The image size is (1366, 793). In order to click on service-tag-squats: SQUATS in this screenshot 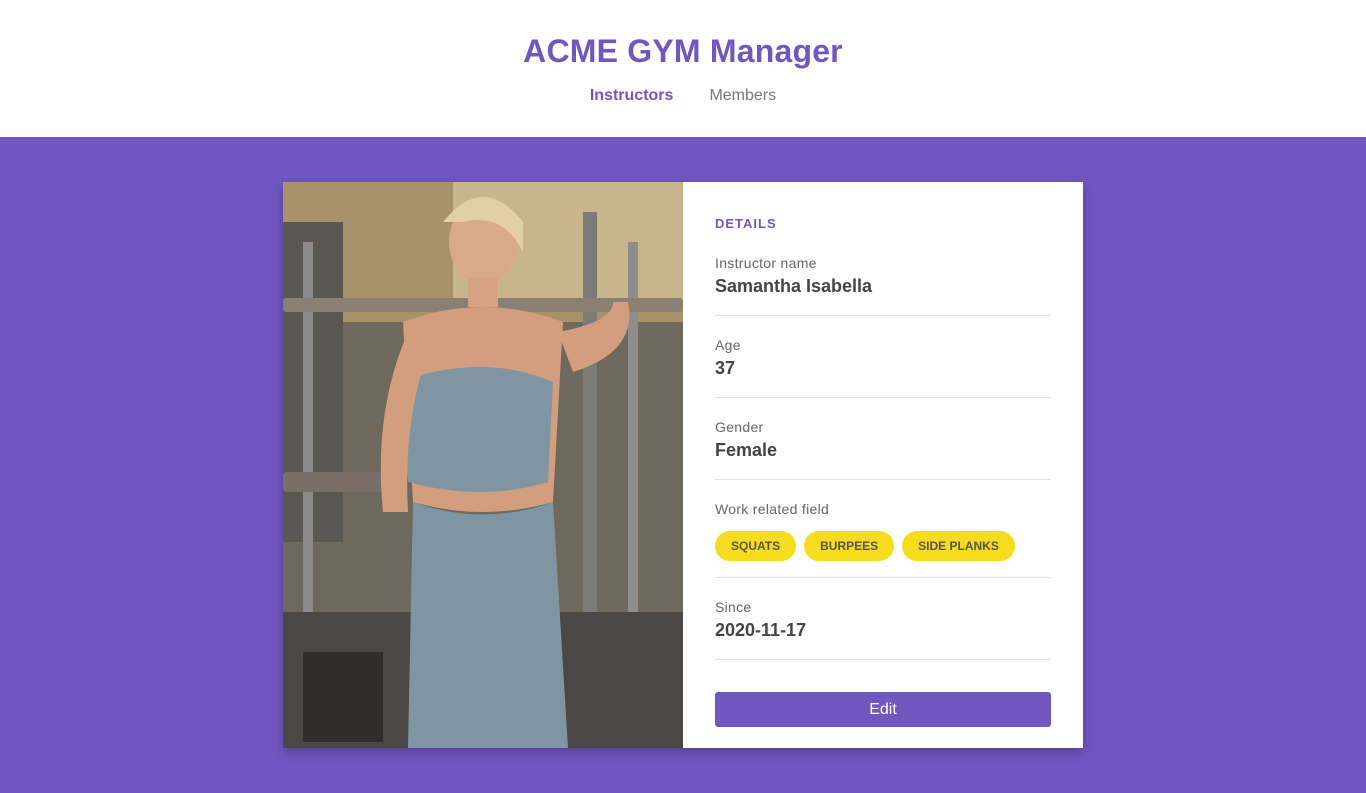, I will do `click(756, 546)`.